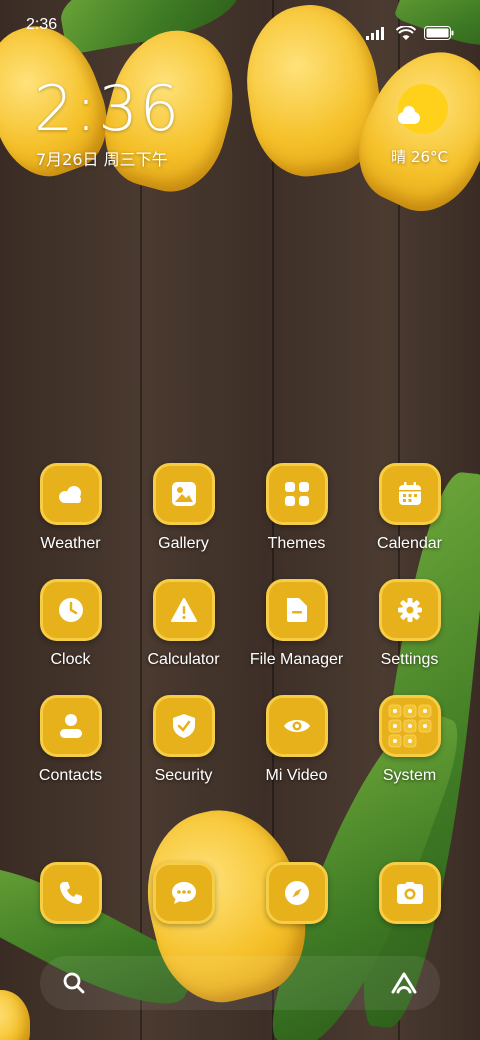 The height and width of the screenshot is (1040, 480). I want to click on dock-phone, so click(70, 893).